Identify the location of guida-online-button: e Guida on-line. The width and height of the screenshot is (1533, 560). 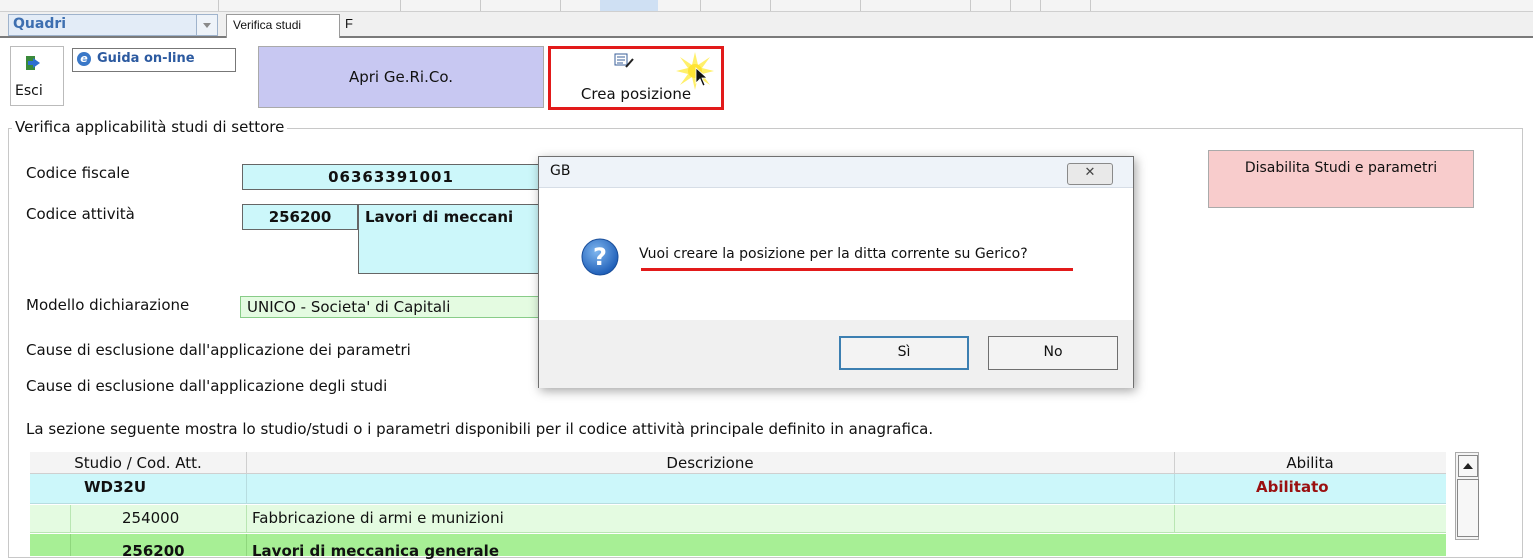
(154, 60).